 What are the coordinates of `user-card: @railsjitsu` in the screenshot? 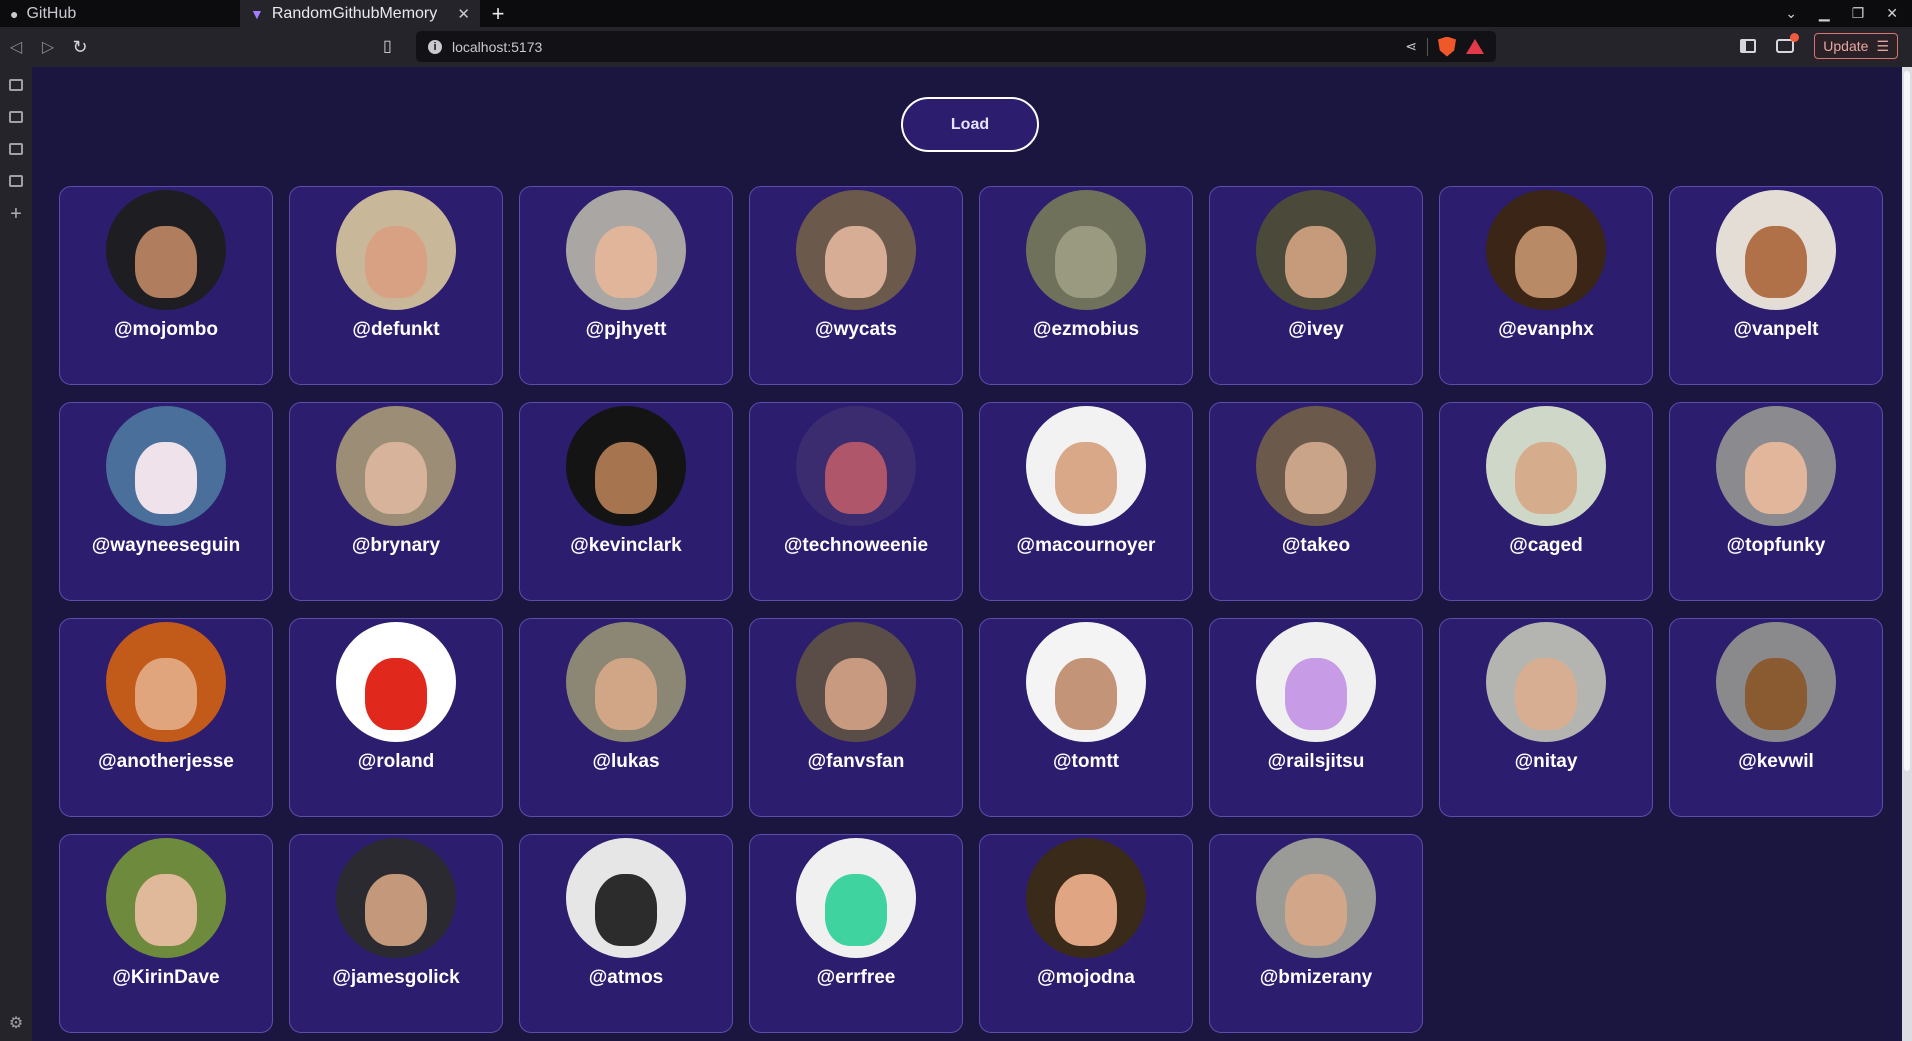 It's located at (1316, 717).